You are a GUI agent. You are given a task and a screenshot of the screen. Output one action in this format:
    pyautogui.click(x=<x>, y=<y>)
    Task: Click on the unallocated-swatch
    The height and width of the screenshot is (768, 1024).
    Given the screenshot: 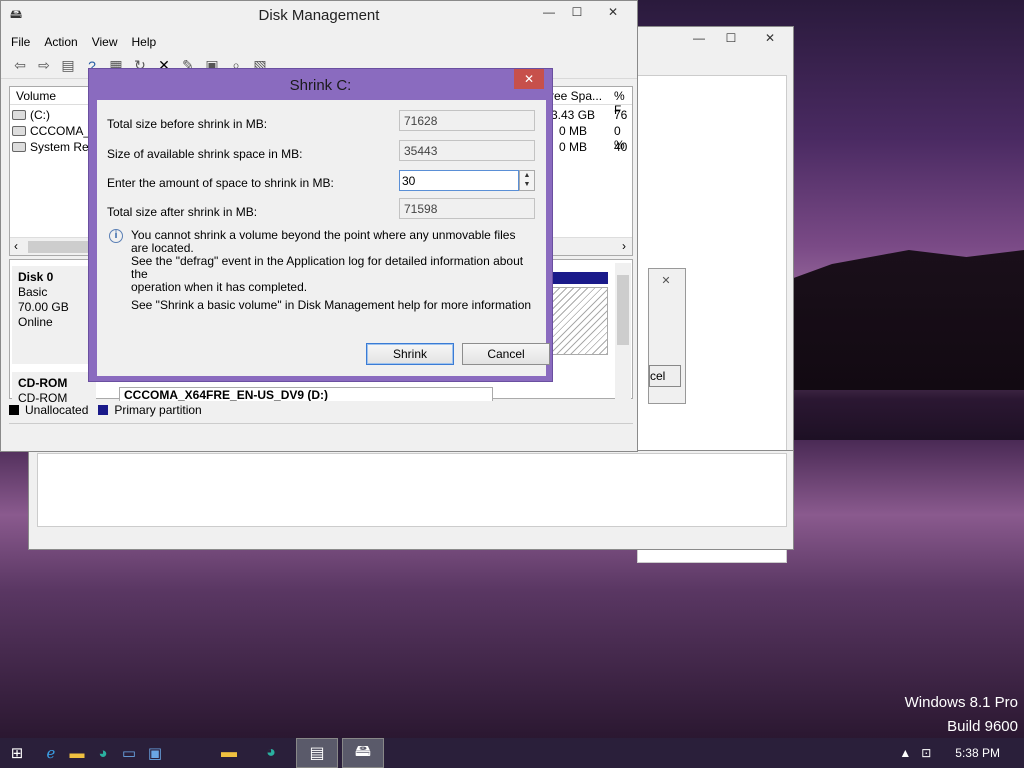 What is the action you would take?
    pyautogui.click(x=14, y=410)
    